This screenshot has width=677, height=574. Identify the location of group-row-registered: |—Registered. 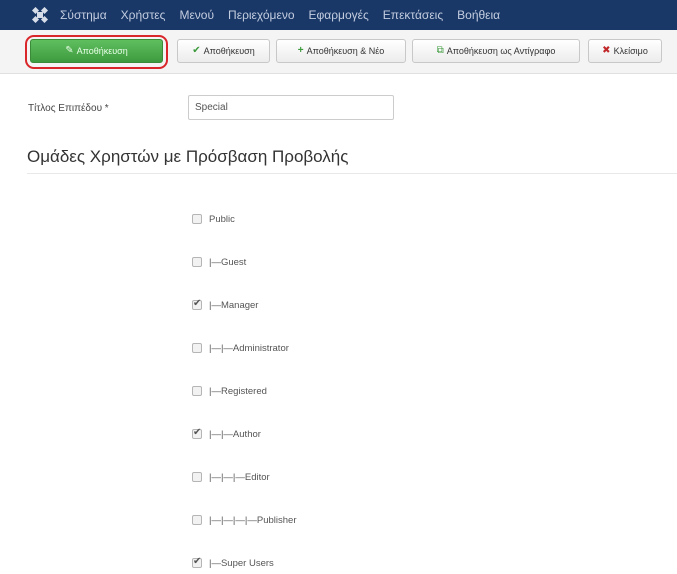
(229, 391).